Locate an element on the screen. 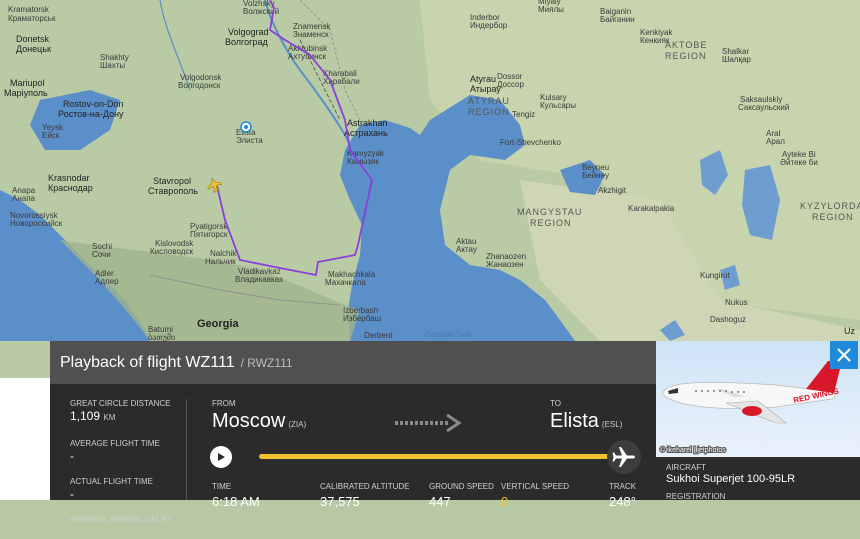  svg-text: Волгоград is located at coordinates (246, 42).